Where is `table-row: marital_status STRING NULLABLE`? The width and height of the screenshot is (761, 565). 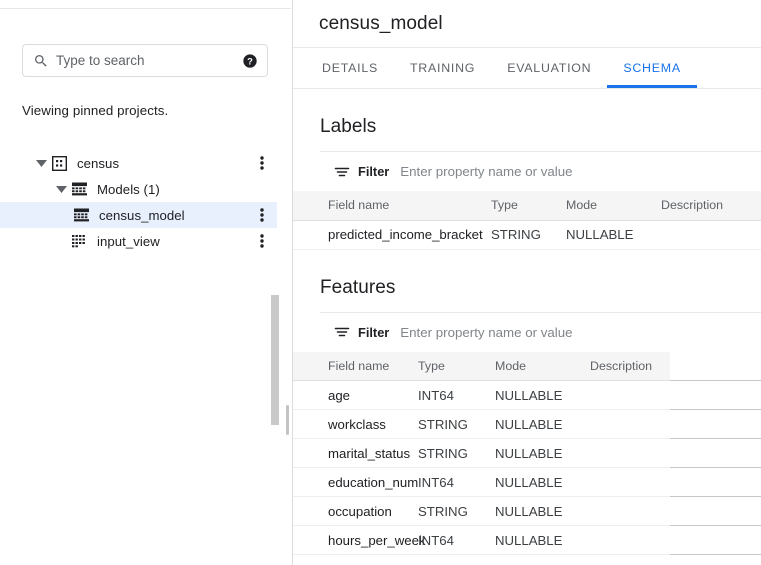 table-row: marital_status STRING NULLABLE is located at coordinates (527, 453).